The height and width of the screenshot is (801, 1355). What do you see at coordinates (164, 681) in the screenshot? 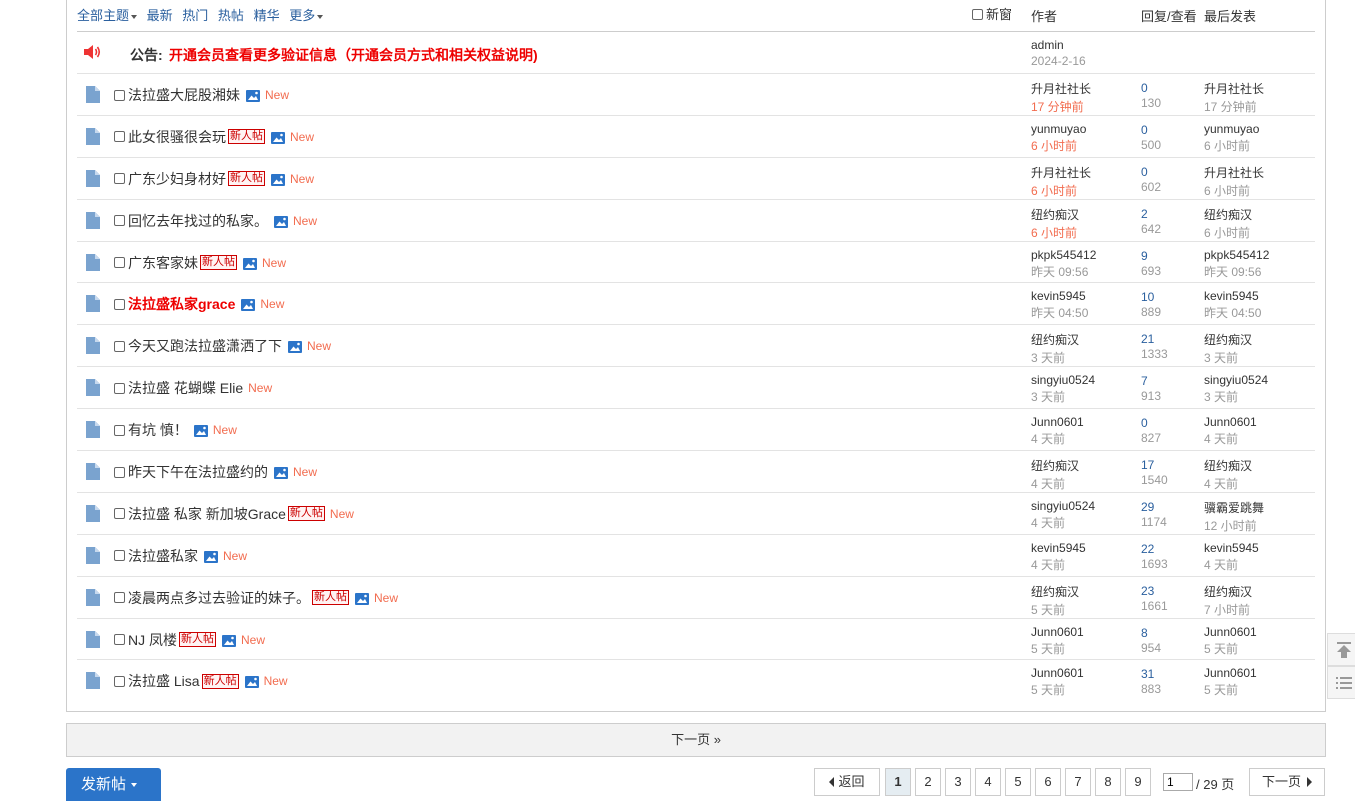
I see `thread-title-link: 法拉盛 Lisa` at bounding box center [164, 681].